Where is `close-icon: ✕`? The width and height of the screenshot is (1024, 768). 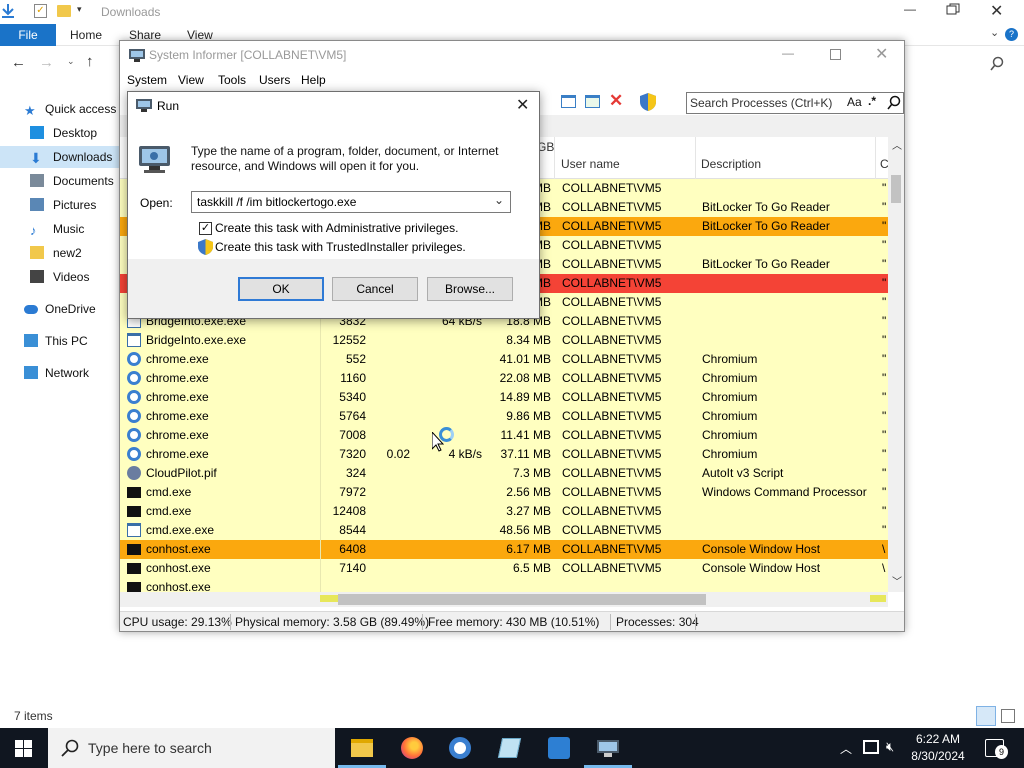 close-icon: ✕ is located at coordinates (996, 11).